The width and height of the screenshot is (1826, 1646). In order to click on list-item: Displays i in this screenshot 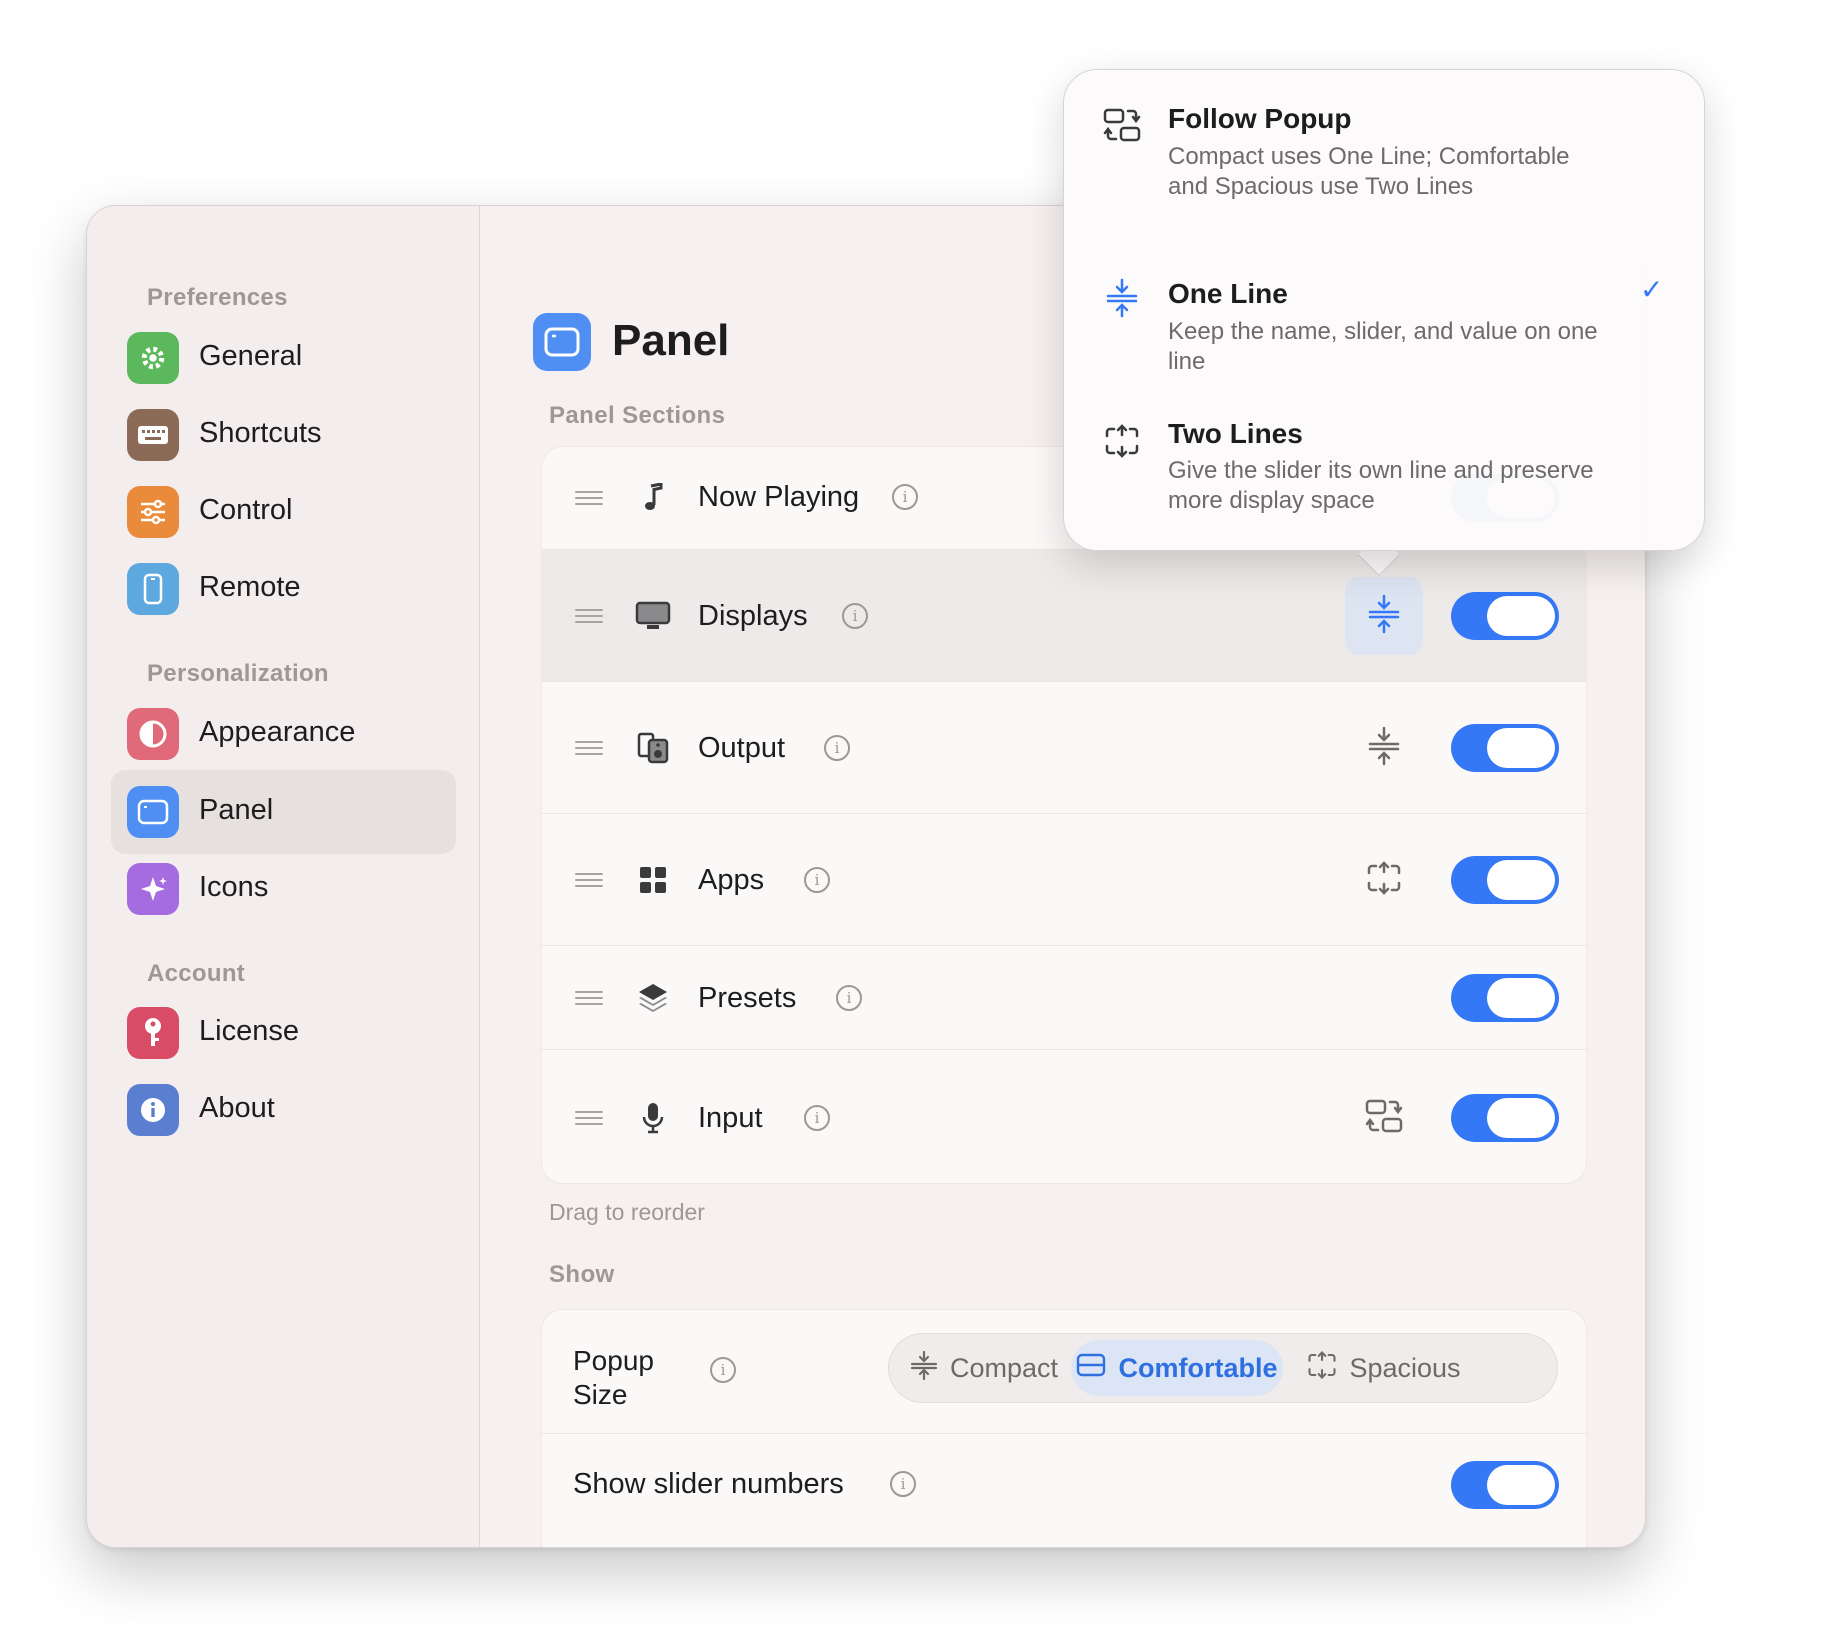, I will do `click(1064, 615)`.